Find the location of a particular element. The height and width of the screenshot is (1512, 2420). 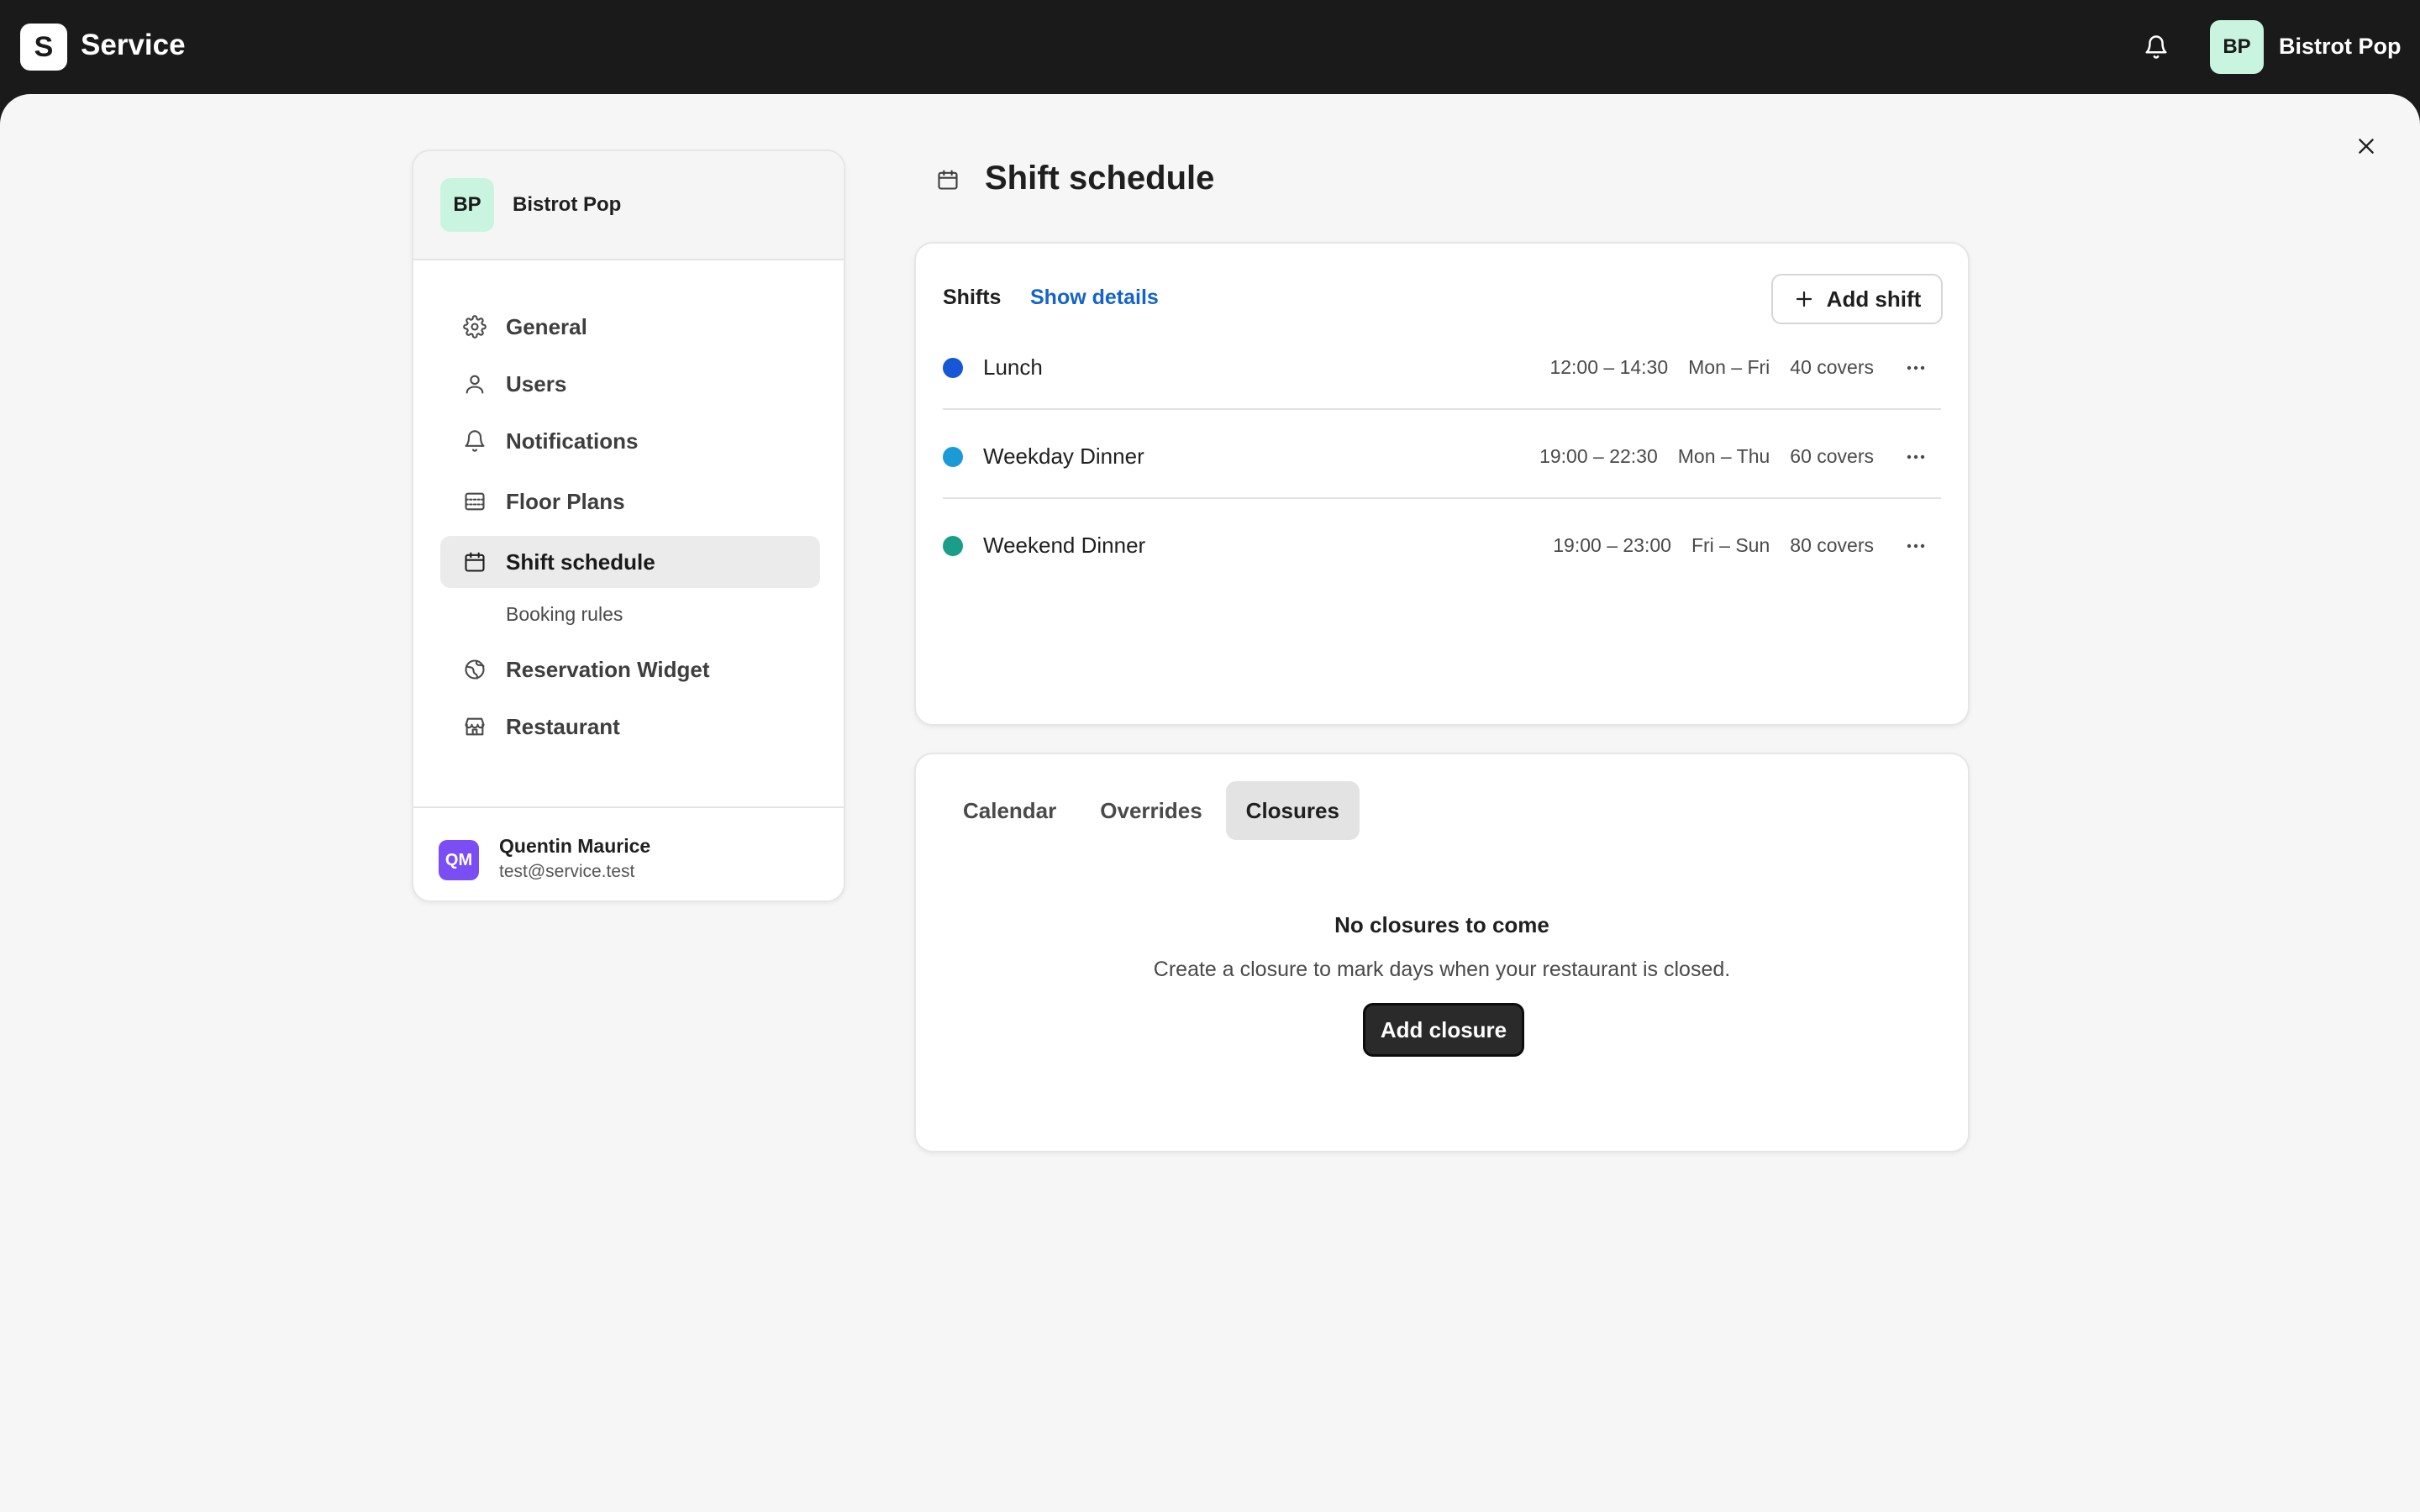

shift-covers: 40 covers is located at coordinates (1832, 367).